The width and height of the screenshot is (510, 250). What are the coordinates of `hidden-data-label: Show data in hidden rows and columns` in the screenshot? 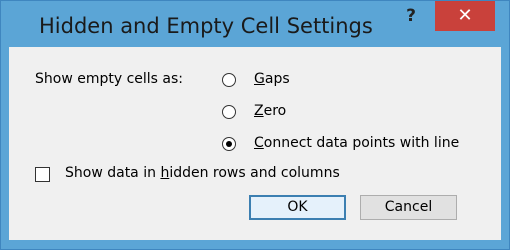 It's located at (202, 173).